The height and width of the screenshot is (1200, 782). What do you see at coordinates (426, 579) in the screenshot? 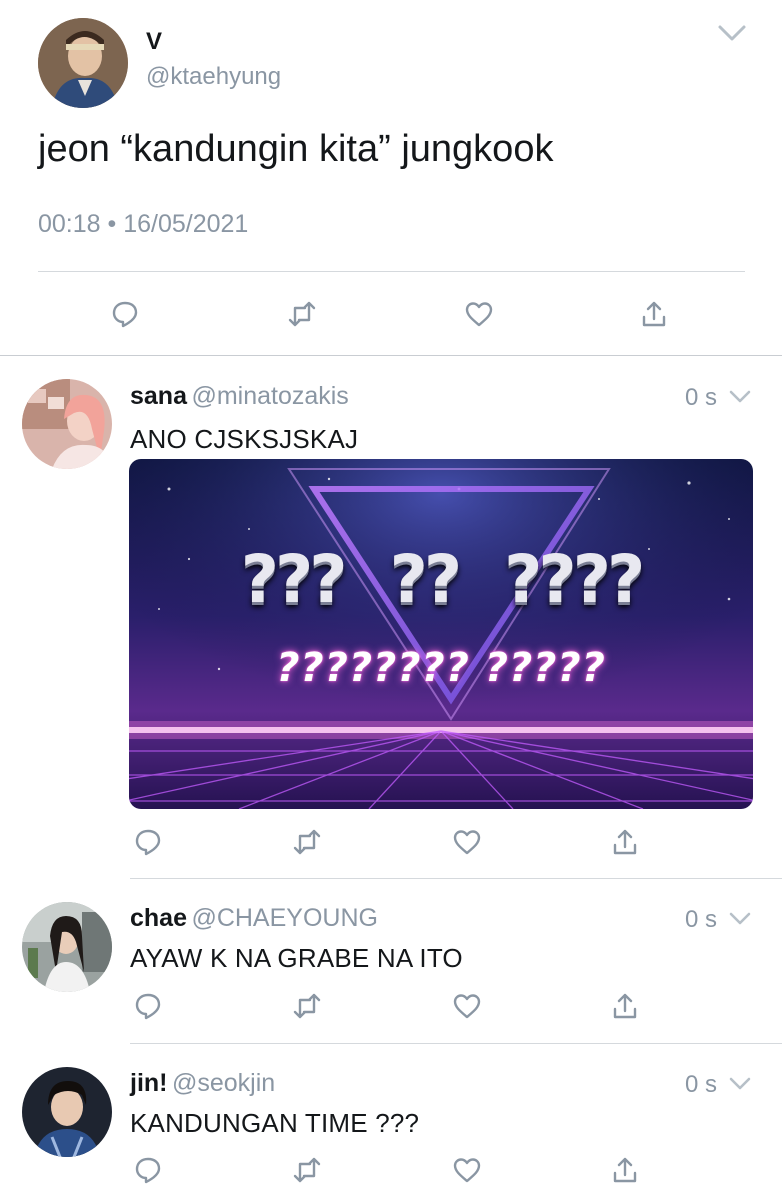
I see `image-text-large: ??` at bounding box center [426, 579].